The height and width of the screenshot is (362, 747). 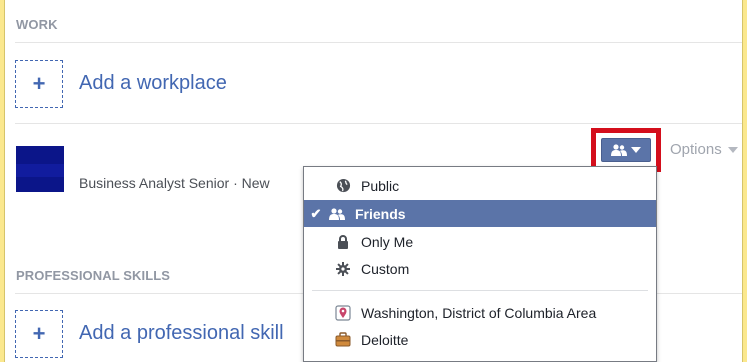 I want to click on menu-item-public: Public, so click(x=480, y=185).